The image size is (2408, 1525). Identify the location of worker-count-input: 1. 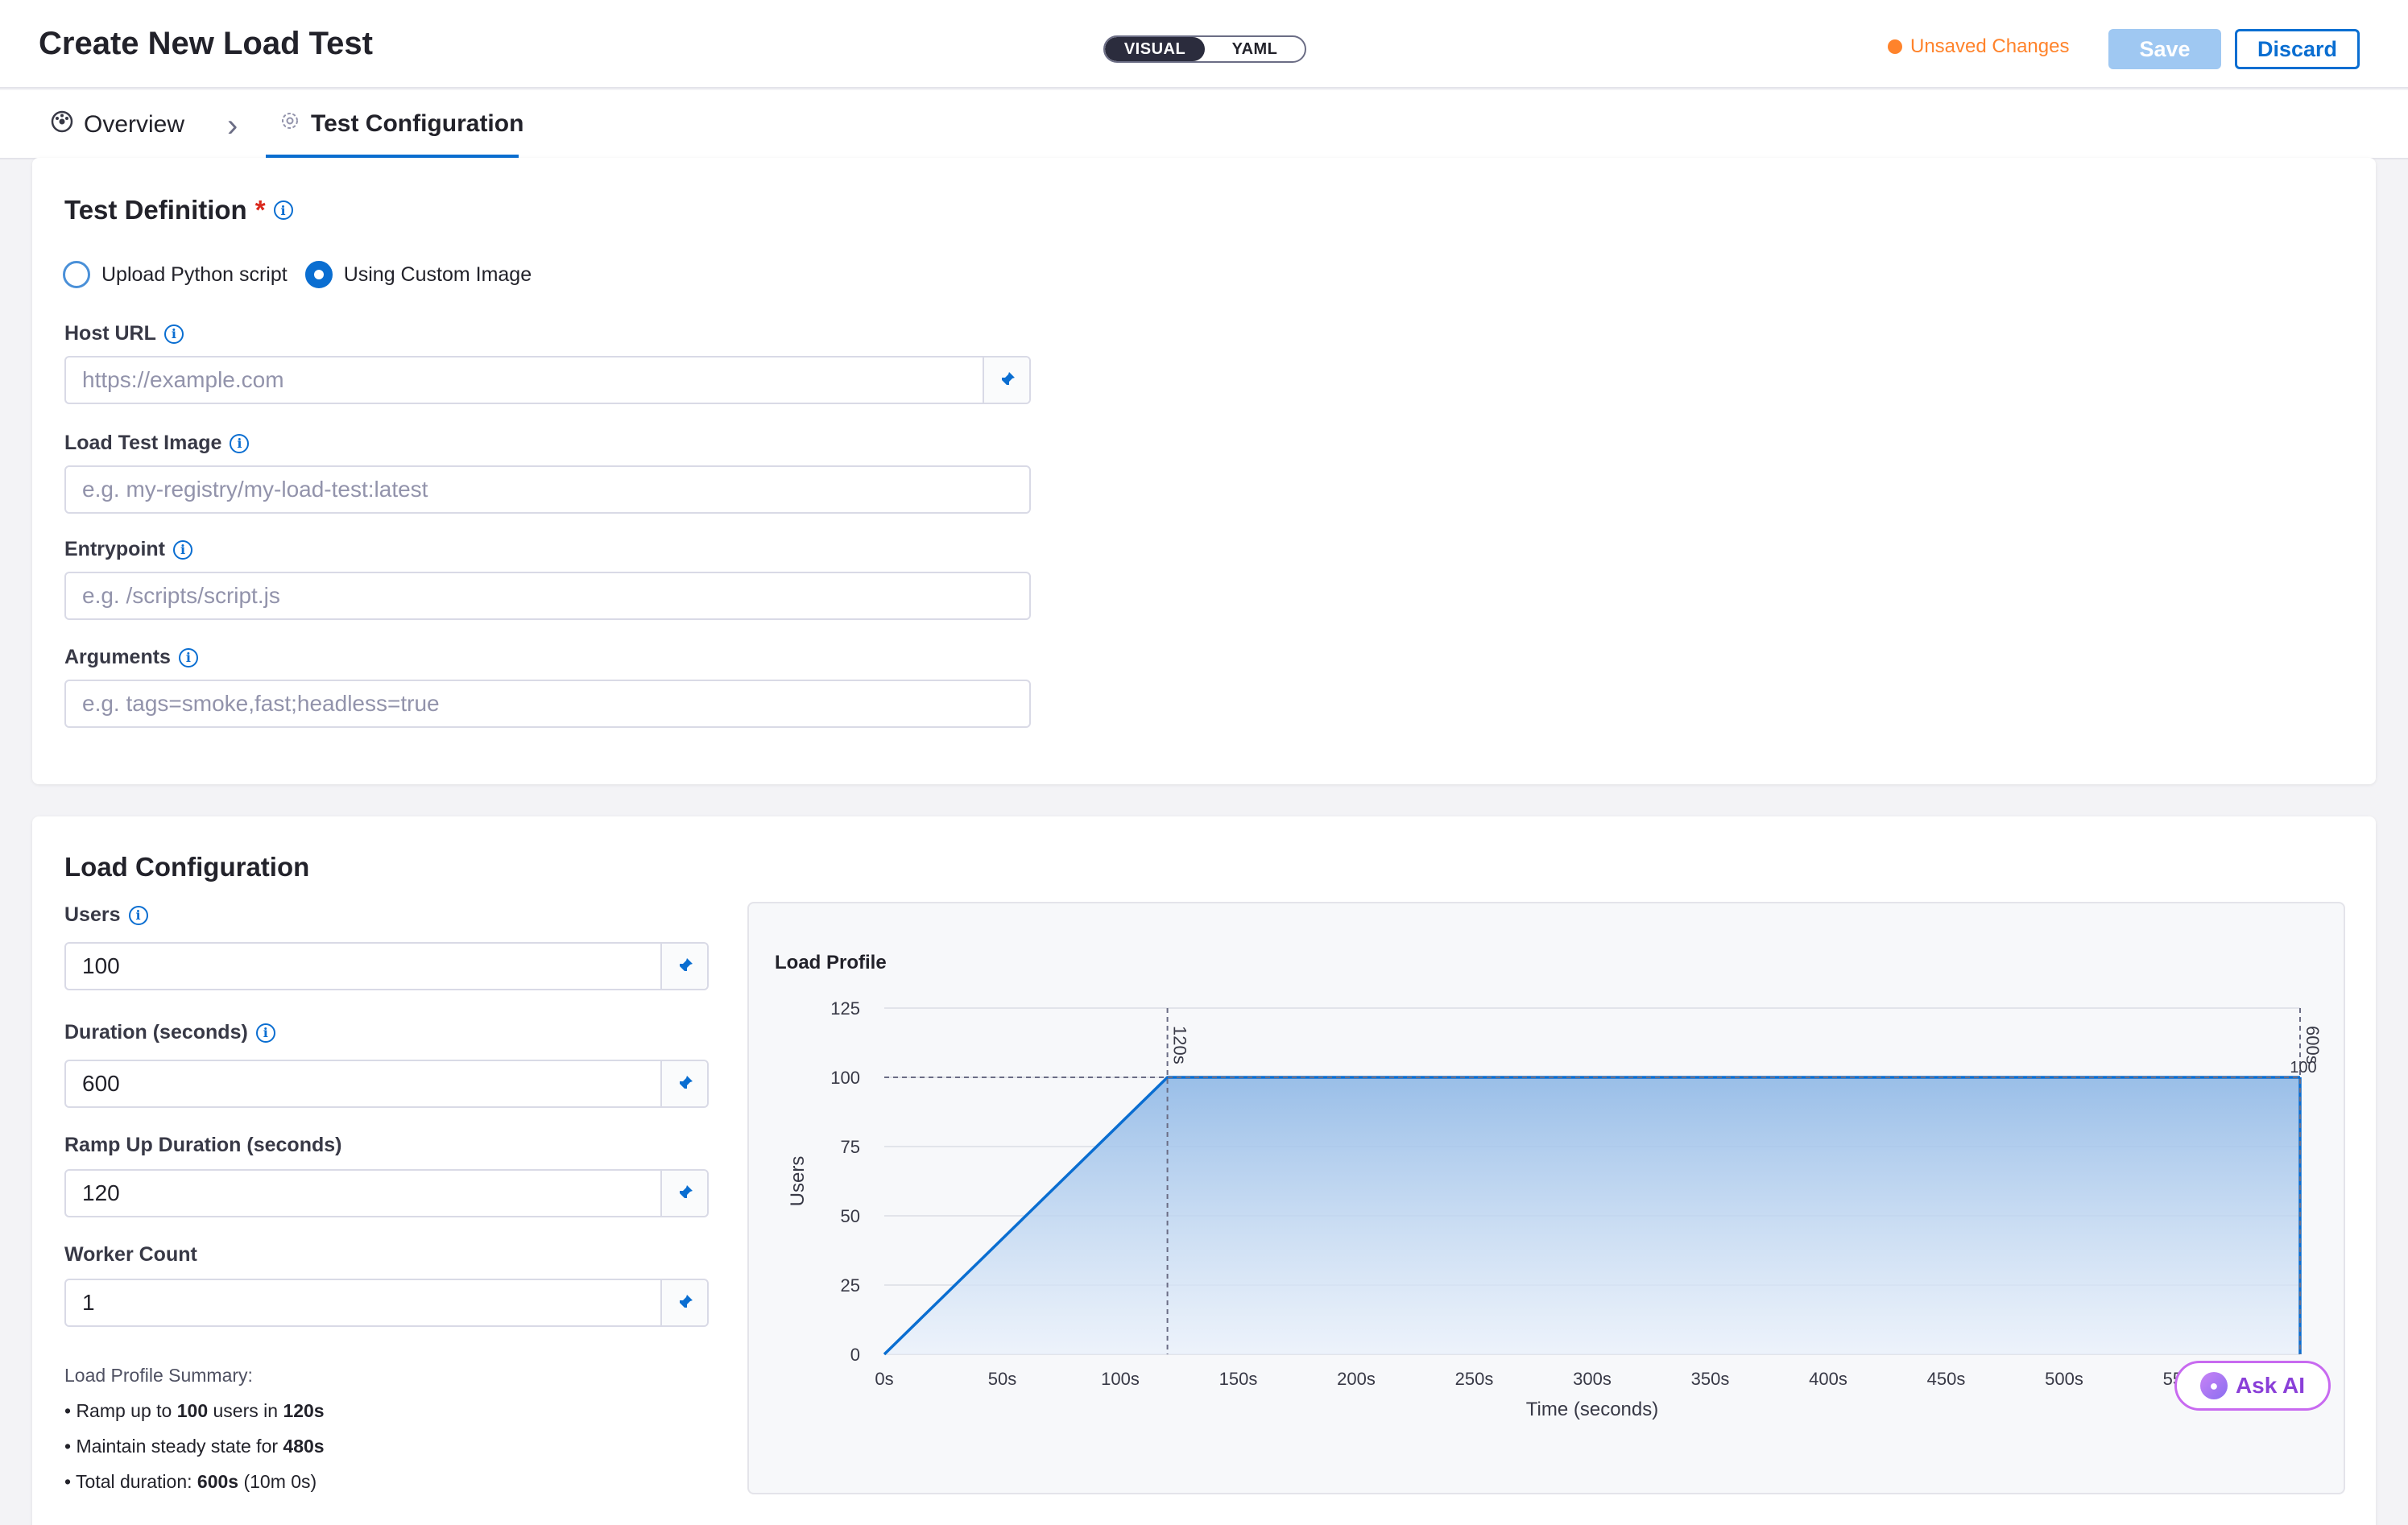
(386, 1303).